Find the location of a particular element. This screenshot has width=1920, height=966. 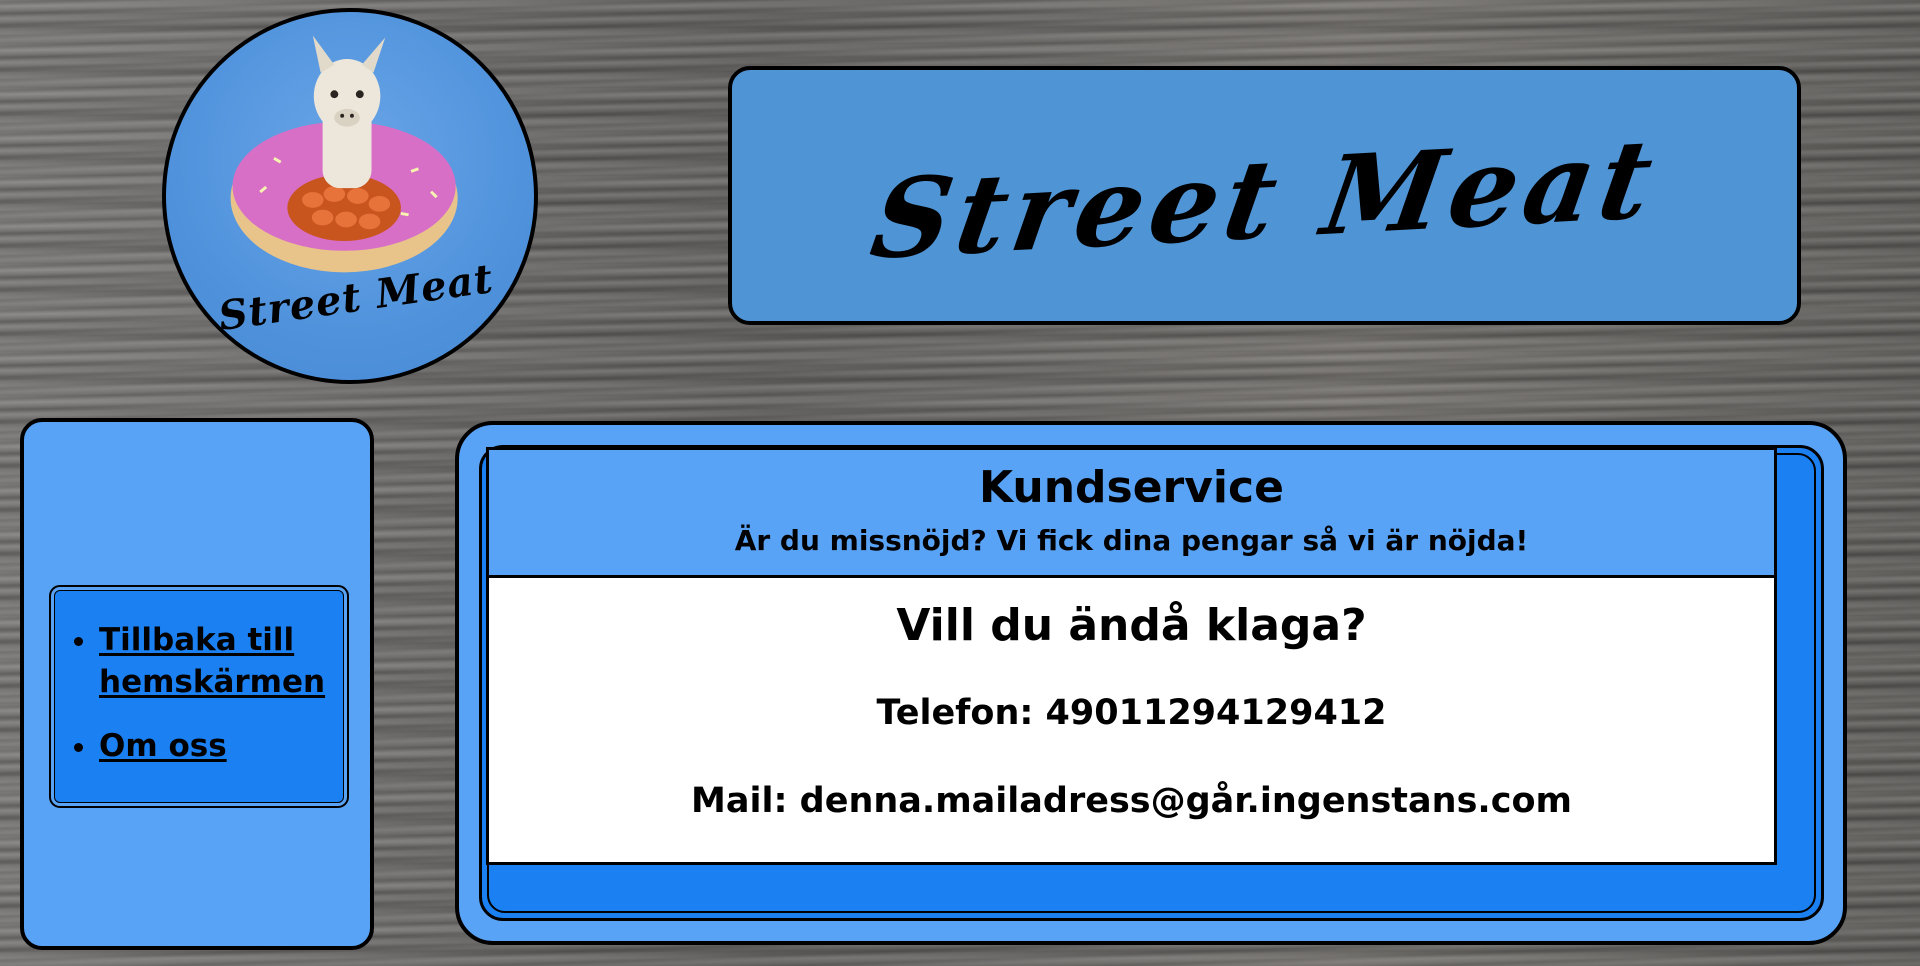

site-title: Street Meat is located at coordinates (1264, 199).